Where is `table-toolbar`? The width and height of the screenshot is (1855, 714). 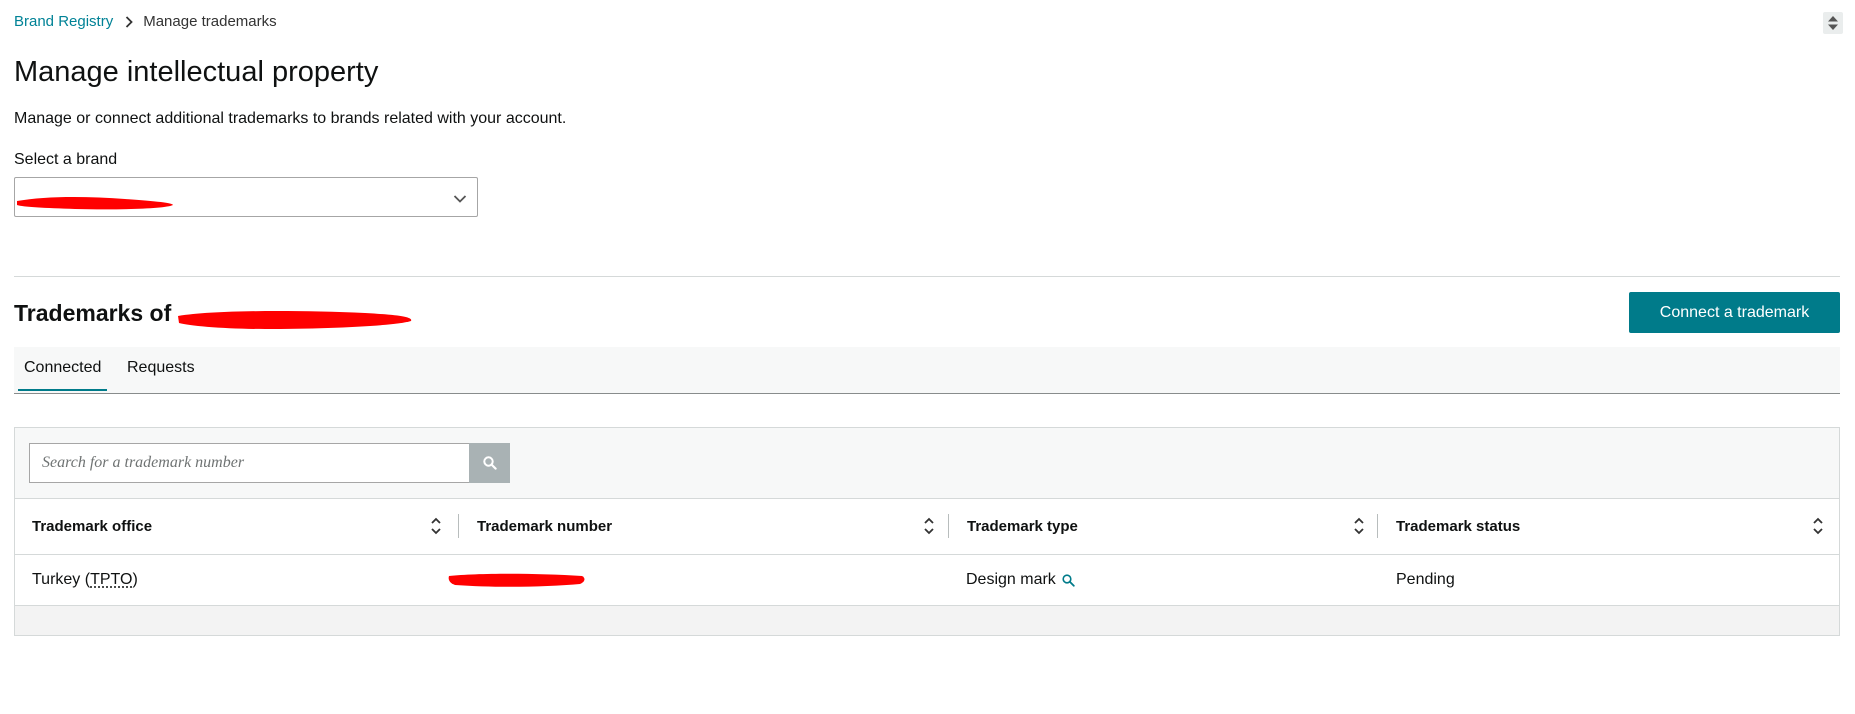 table-toolbar is located at coordinates (927, 463).